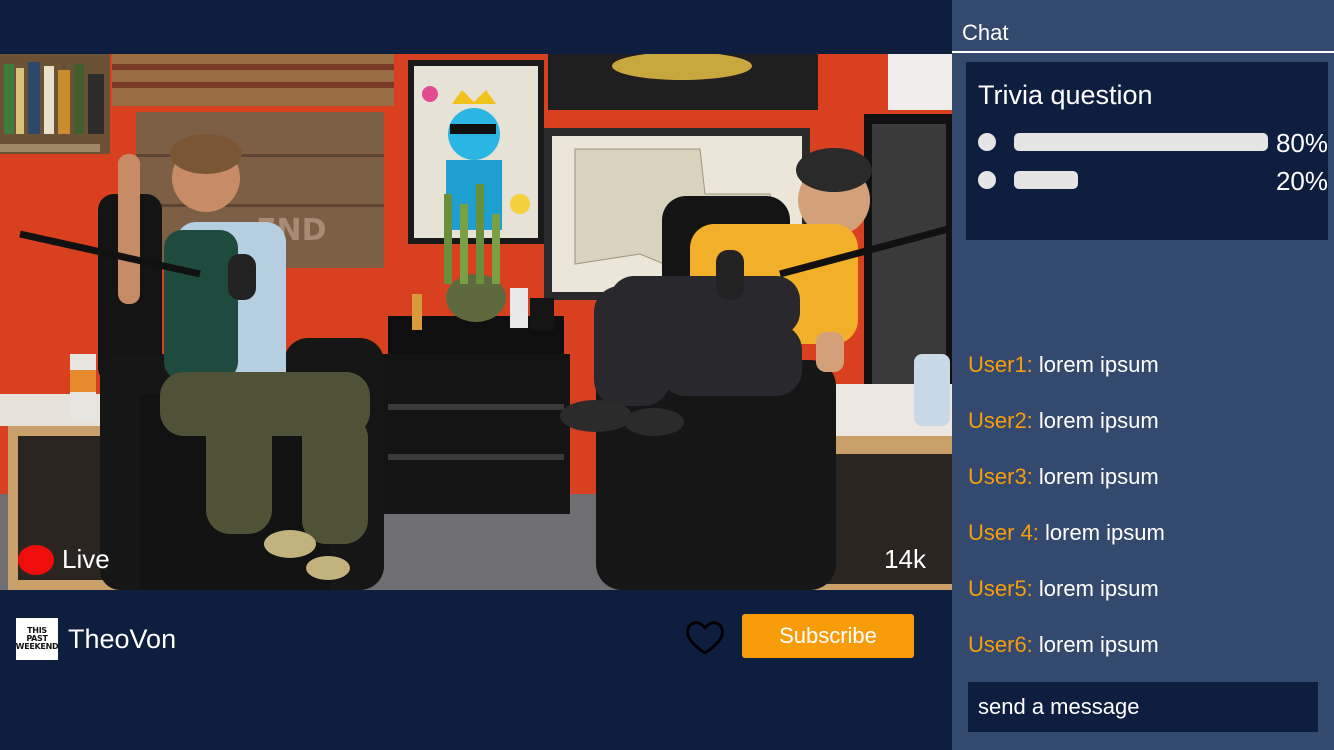  I want to click on chat-message: User2: lorem ipsum, so click(1066, 436).